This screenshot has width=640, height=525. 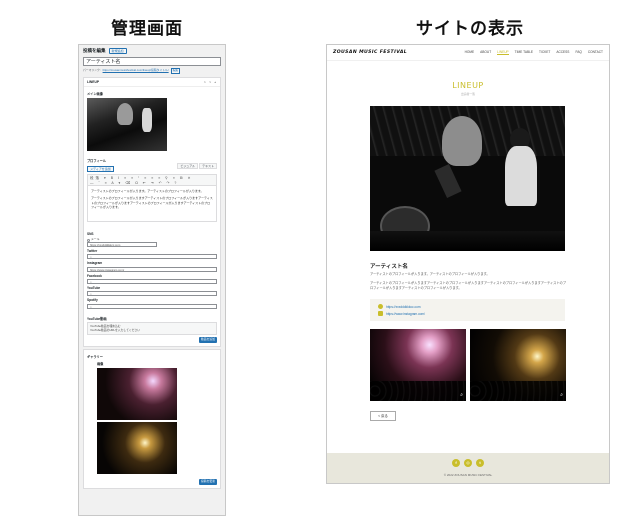 What do you see at coordinates (92, 70) in the screenshot?
I see `permalink-label: パーマリンク:` at bounding box center [92, 70].